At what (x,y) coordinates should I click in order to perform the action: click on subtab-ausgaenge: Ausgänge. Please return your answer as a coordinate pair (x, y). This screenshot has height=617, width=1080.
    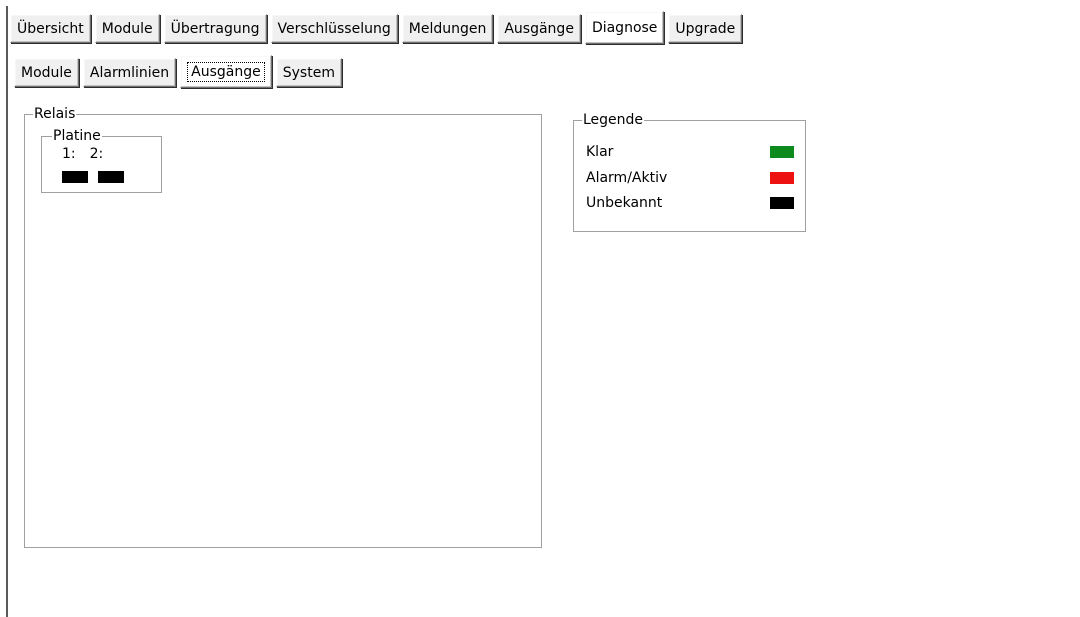
    Looking at the image, I should click on (226, 71).